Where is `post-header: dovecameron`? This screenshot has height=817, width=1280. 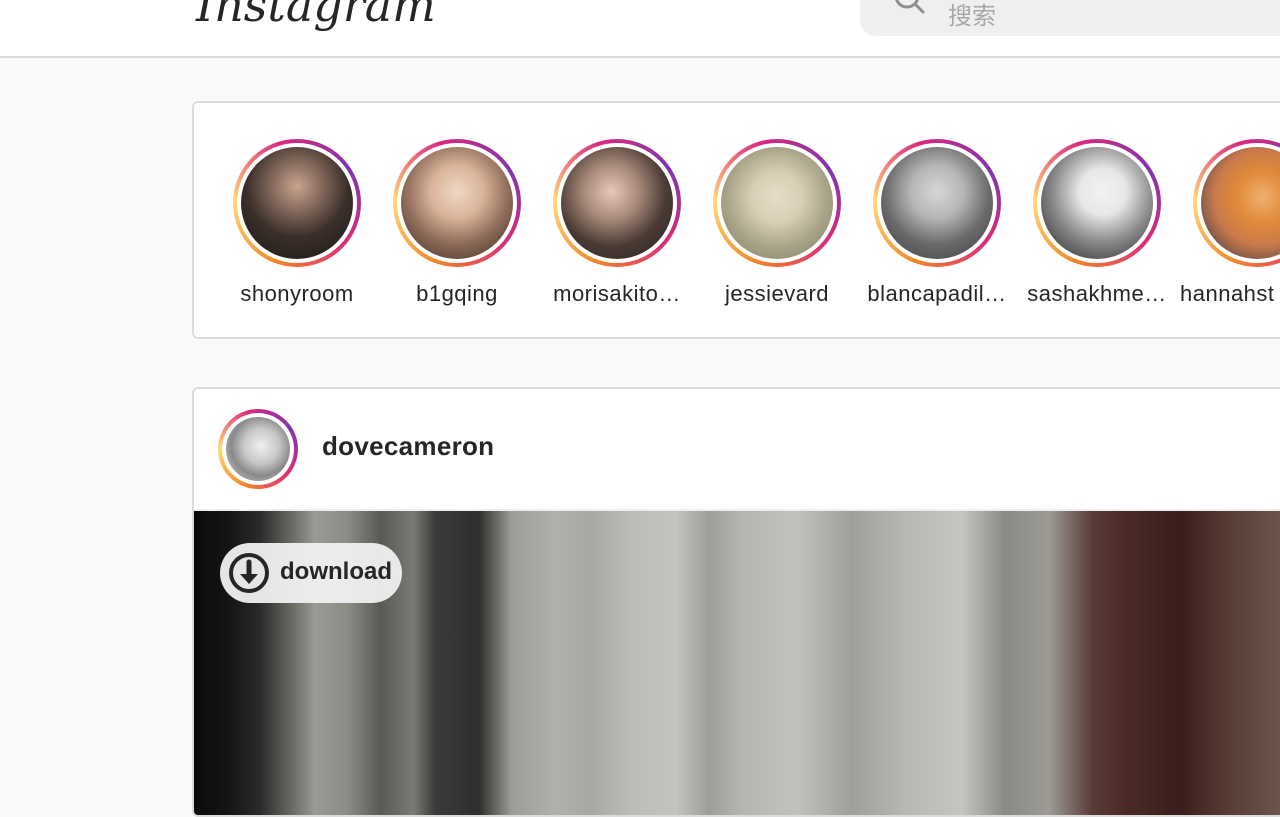
post-header: dovecameron is located at coordinates (737, 450).